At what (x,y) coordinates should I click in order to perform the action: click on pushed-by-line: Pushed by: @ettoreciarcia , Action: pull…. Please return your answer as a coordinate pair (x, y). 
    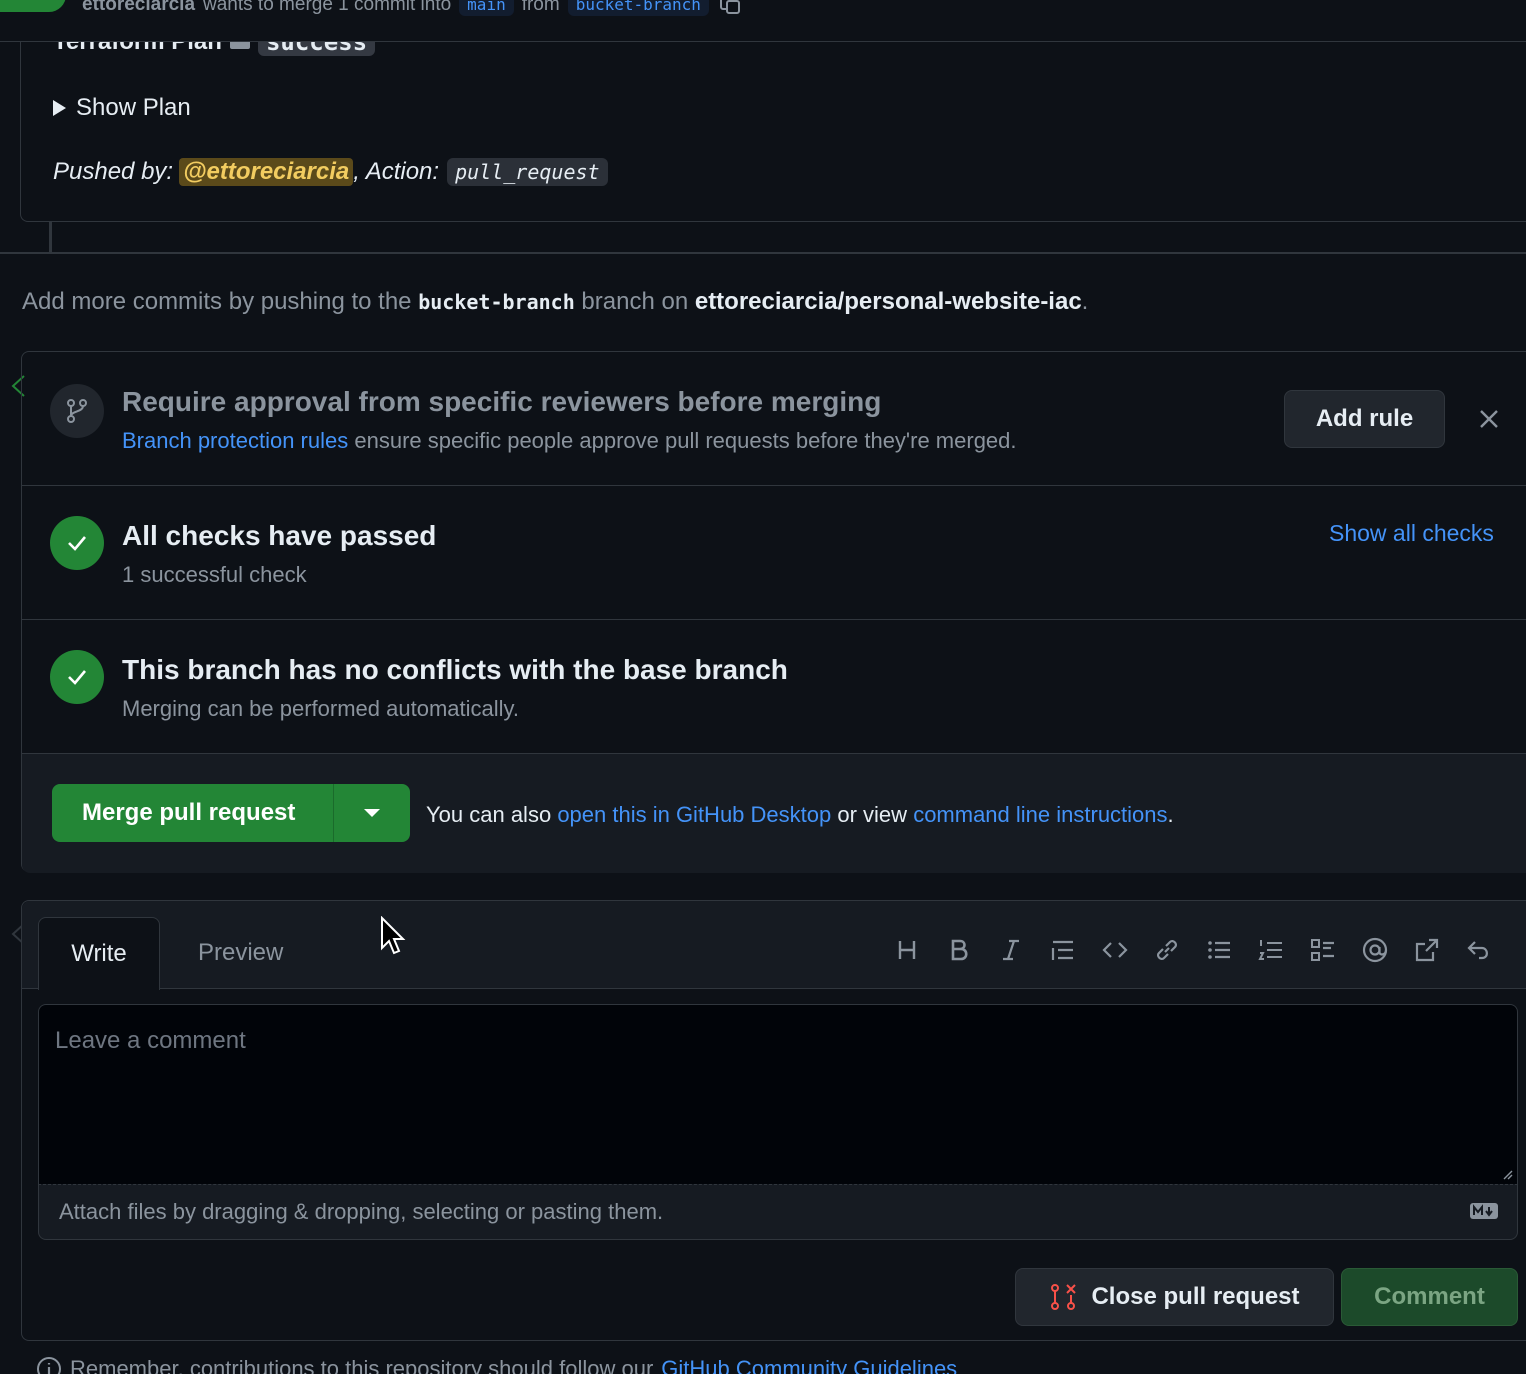
    Looking at the image, I should click on (330, 172).